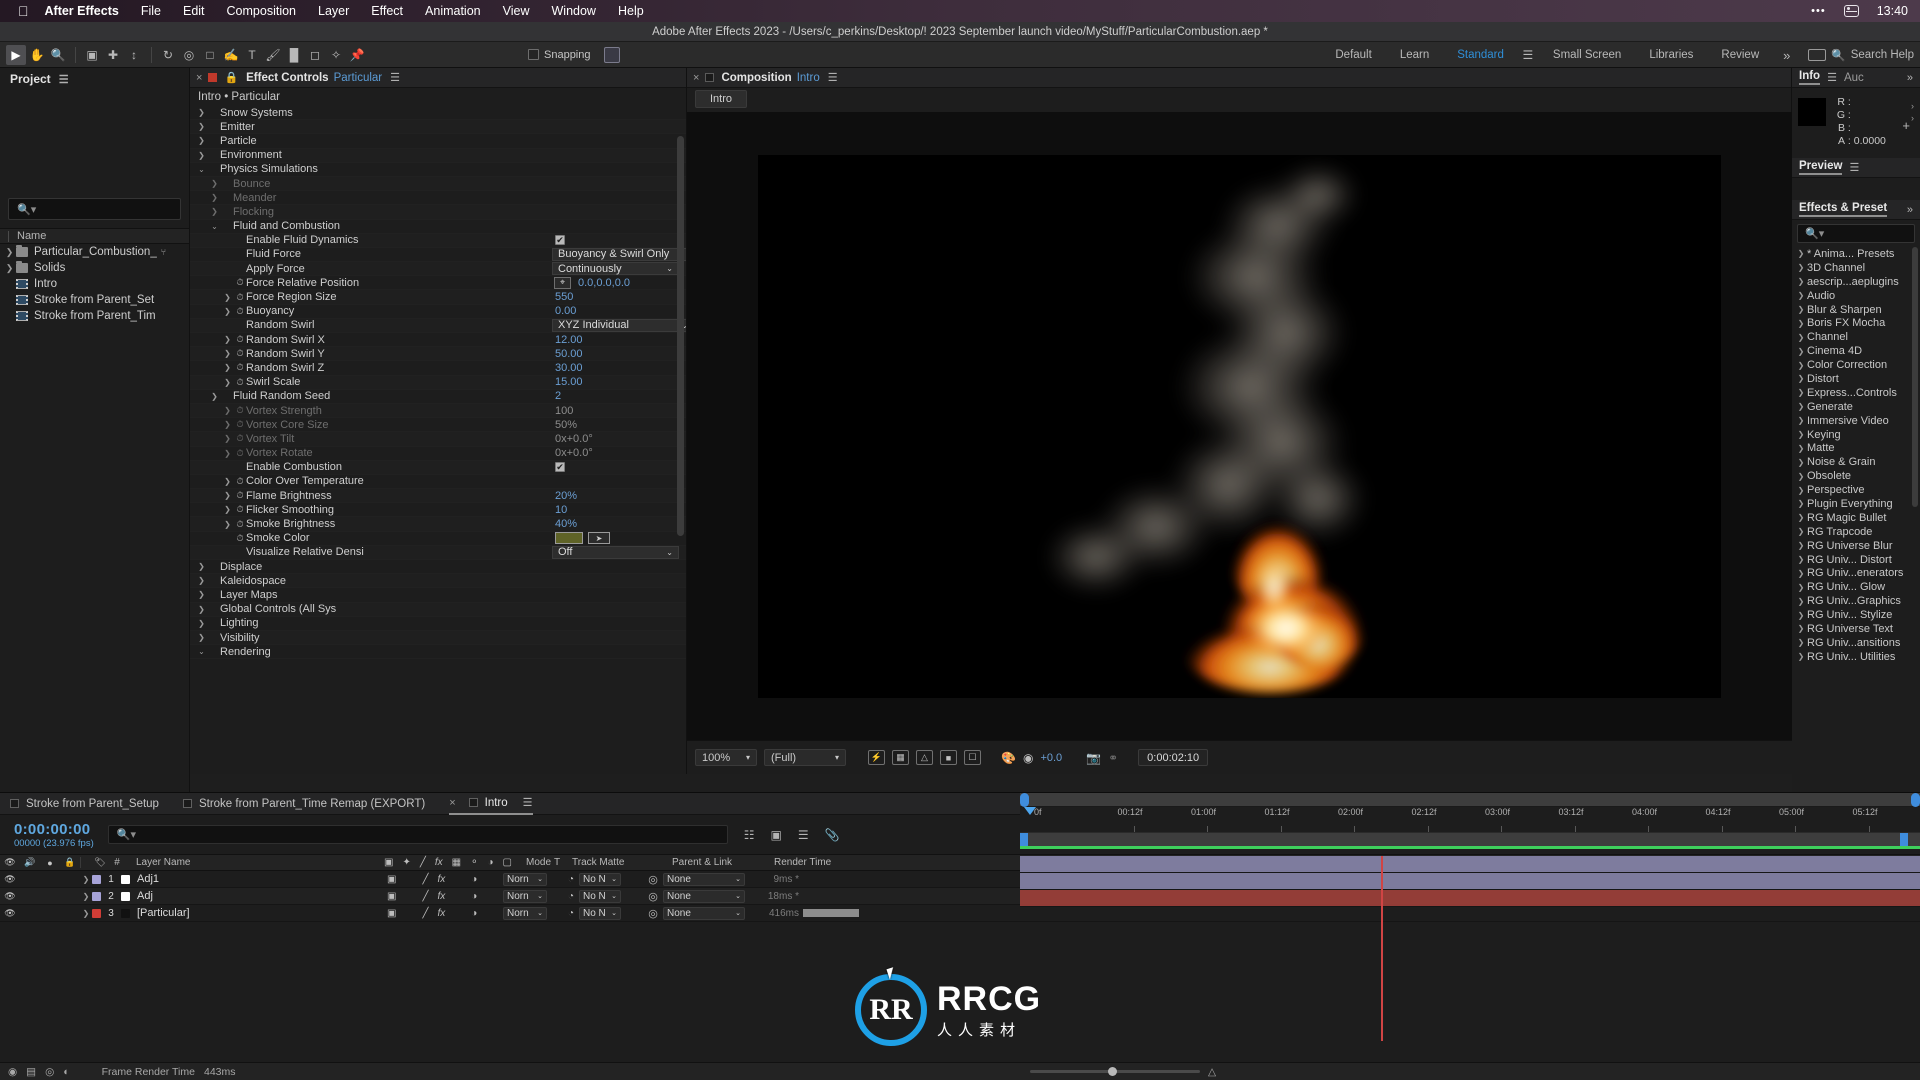 The width and height of the screenshot is (1920, 1080). I want to click on property-value: 0.0,0.0,0.0, so click(604, 283).